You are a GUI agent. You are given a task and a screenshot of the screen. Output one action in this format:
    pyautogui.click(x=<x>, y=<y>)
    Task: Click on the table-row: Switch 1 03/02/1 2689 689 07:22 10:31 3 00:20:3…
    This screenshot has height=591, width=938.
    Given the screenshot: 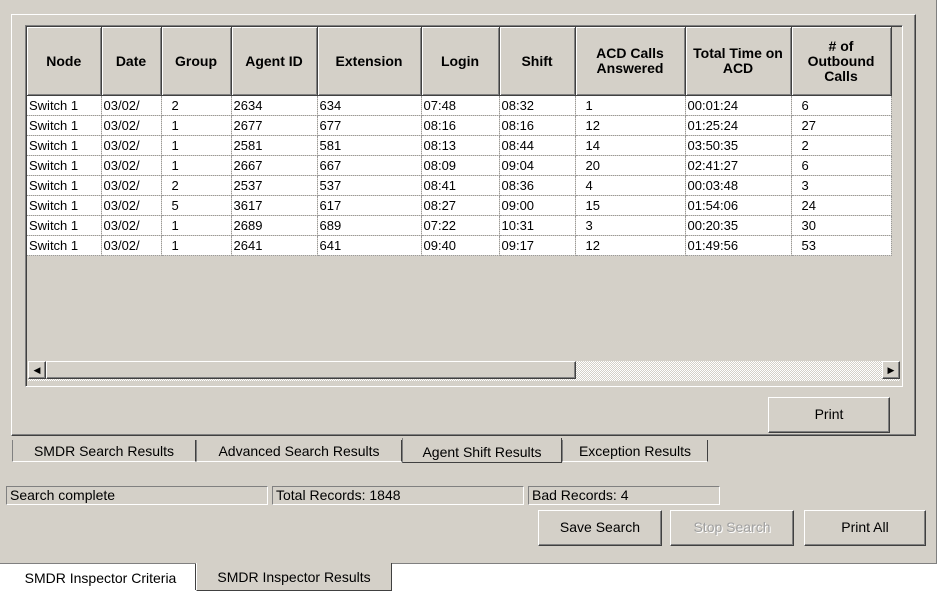 What is the action you would take?
    pyautogui.click(x=459, y=225)
    